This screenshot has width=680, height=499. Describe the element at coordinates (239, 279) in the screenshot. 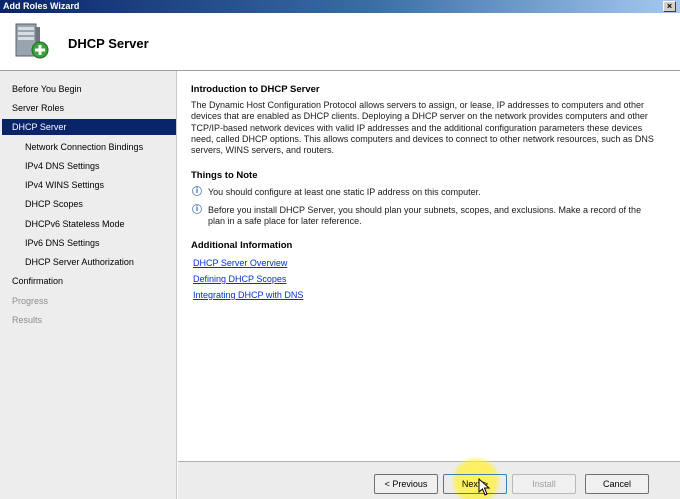

I see `link-defining-dhcp-scopes: Defining DHCP Scopes` at that location.